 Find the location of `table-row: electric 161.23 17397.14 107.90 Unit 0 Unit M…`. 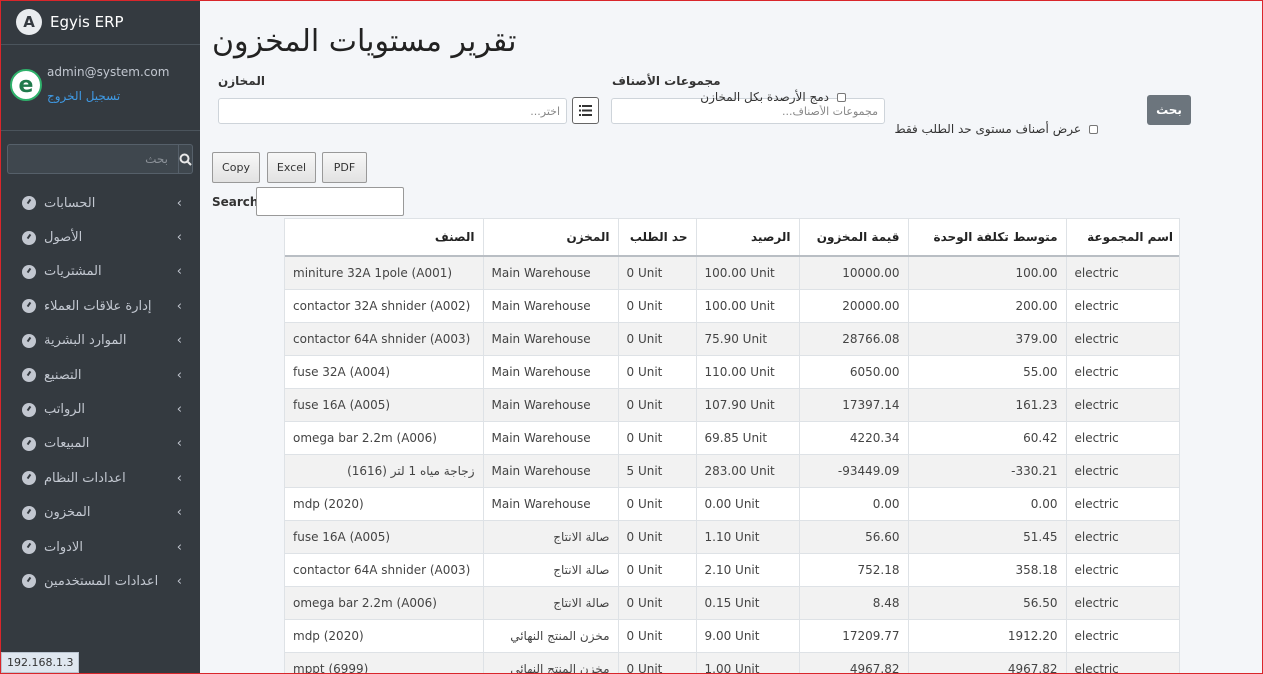

table-row: electric 161.23 17397.14 107.90 Unit 0 Unit M… is located at coordinates (732, 404).